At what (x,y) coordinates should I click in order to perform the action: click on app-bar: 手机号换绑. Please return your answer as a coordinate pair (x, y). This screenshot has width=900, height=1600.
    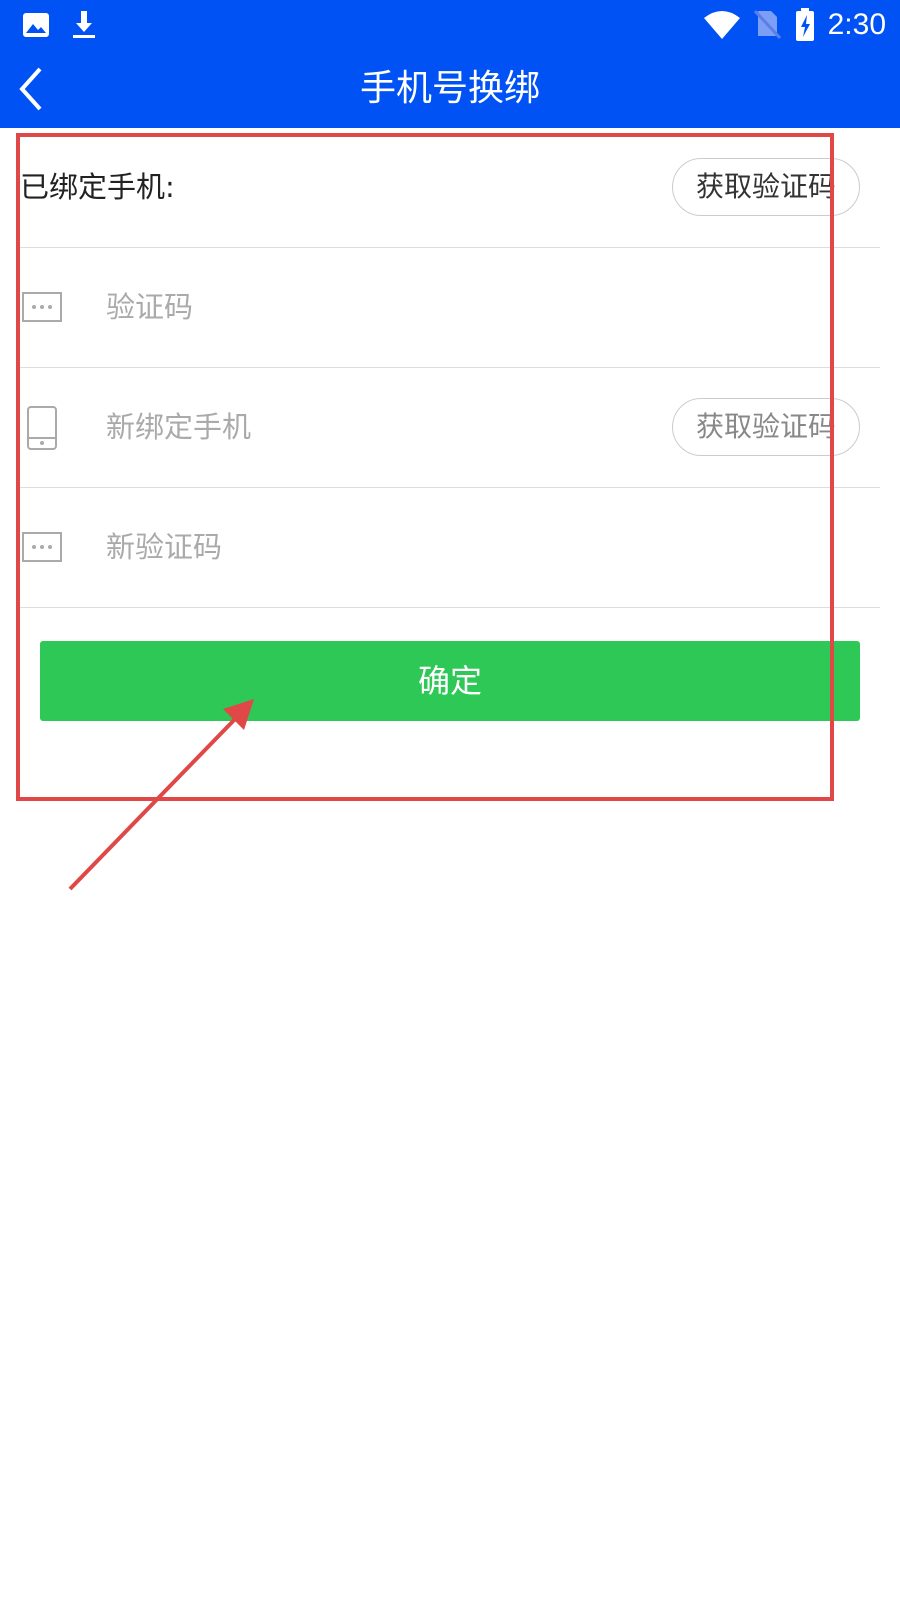
    Looking at the image, I should click on (450, 89).